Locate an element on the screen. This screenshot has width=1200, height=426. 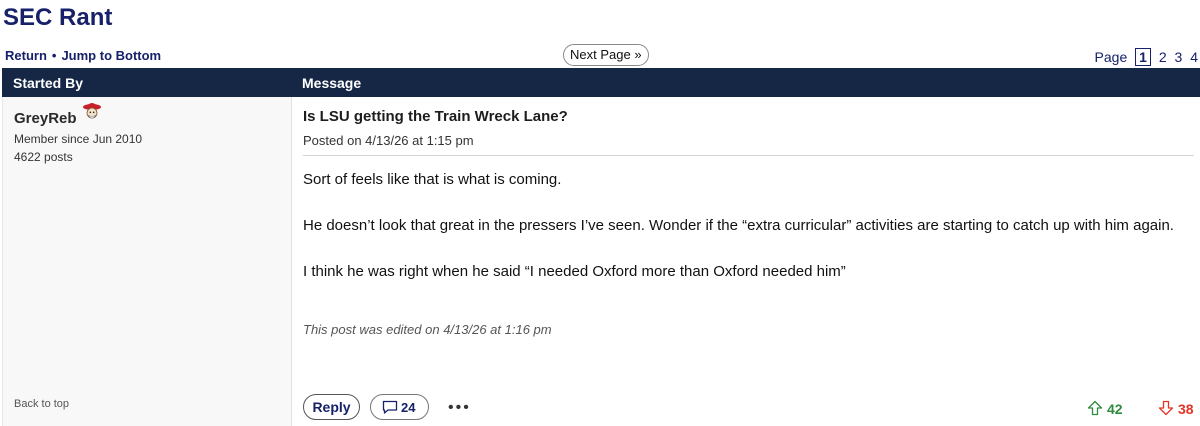
comments-button: 24 is located at coordinates (399, 407).